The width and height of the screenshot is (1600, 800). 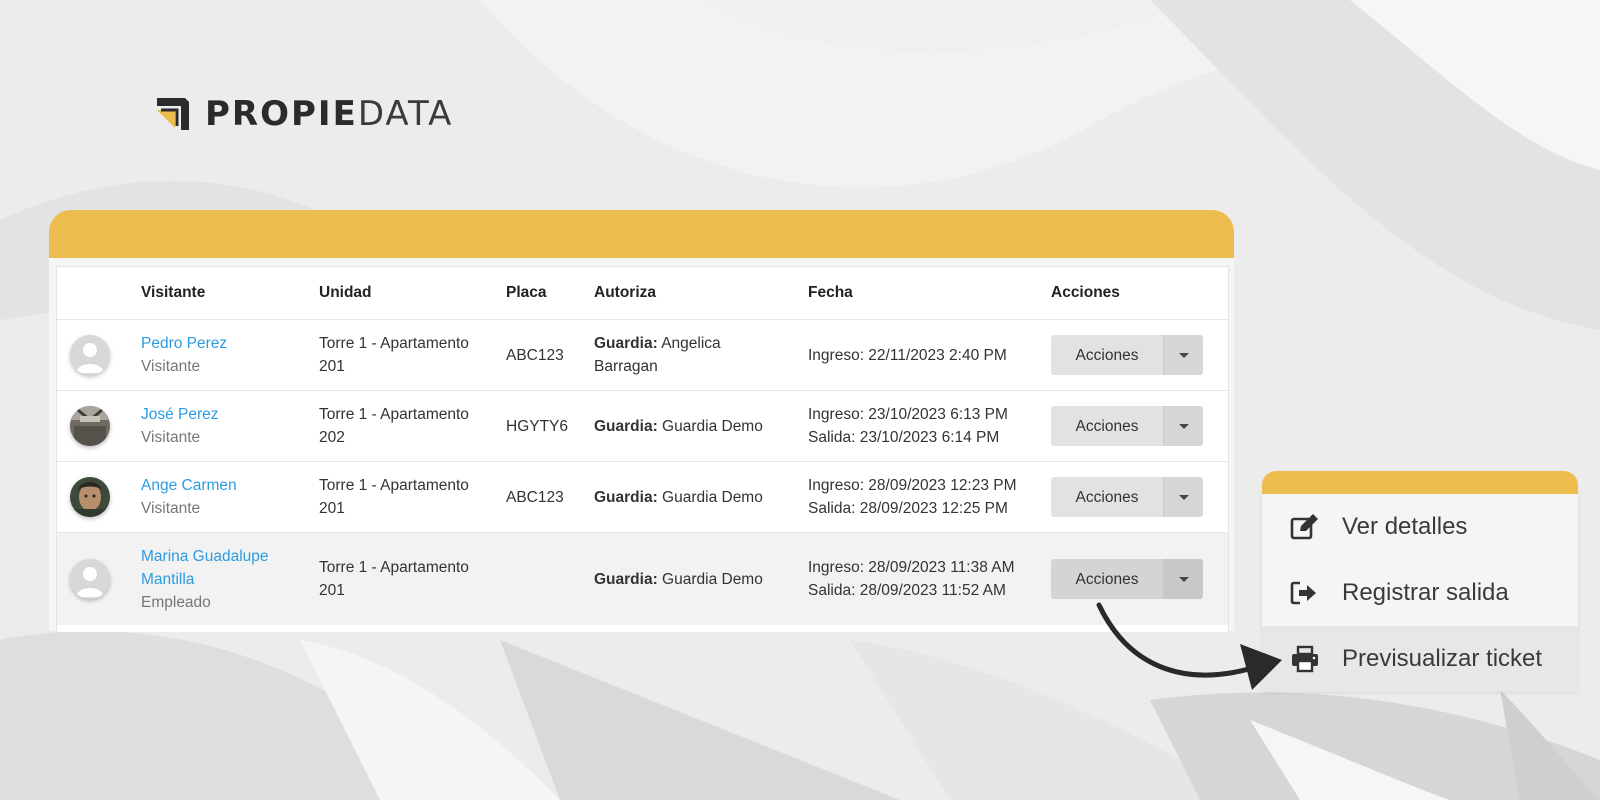 What do you see at coordinates (1405, 526) in the screenshot?
I see `menu-item-label: Ver detalles` at bounding box center [1405, 526].